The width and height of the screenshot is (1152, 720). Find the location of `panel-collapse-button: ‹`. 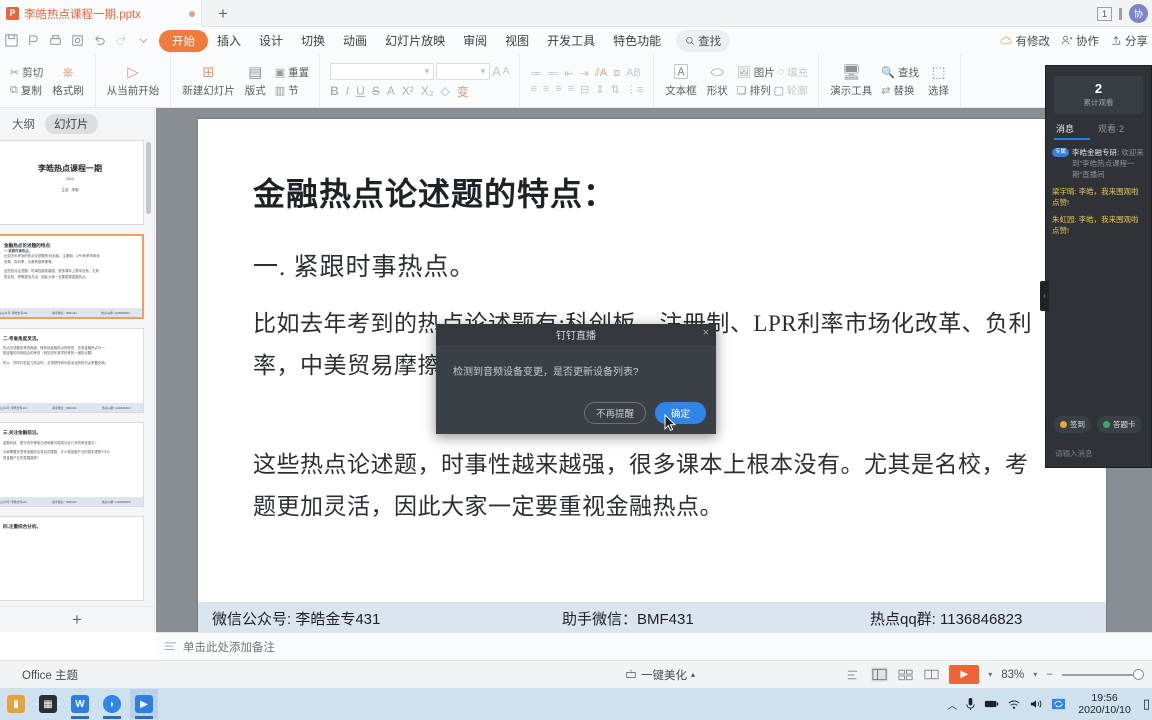

panel-collapse-button: ‹ is located at coordinates (1044, 296).